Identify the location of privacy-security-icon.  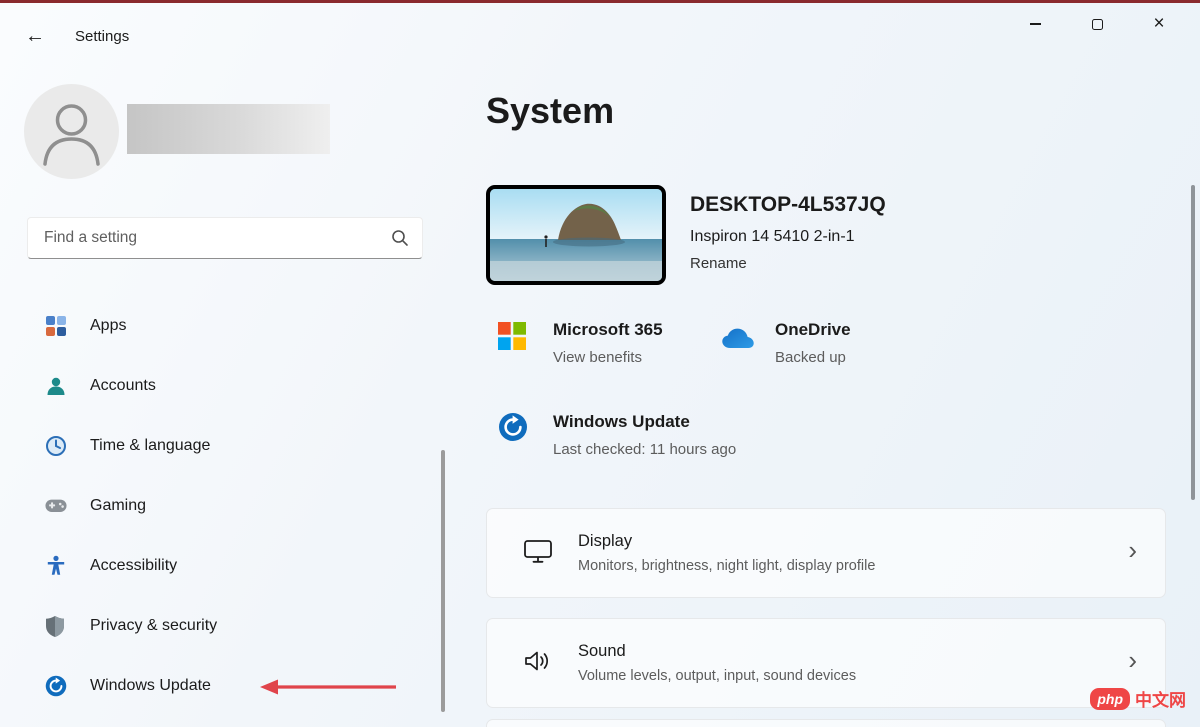
(56, 626).